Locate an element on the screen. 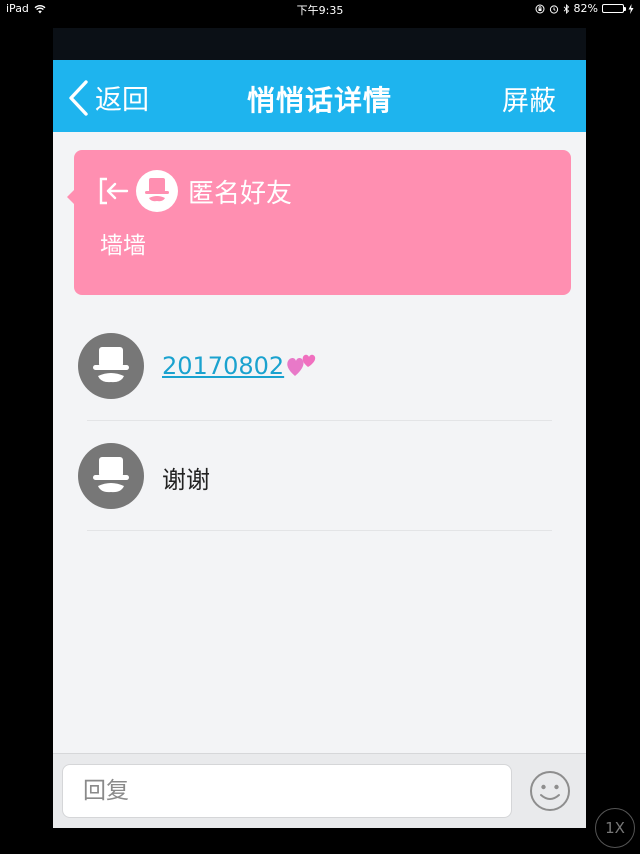 This screenshot has height=854, width=640. reply-item: 20170802 is located at coordinates (319, 383).